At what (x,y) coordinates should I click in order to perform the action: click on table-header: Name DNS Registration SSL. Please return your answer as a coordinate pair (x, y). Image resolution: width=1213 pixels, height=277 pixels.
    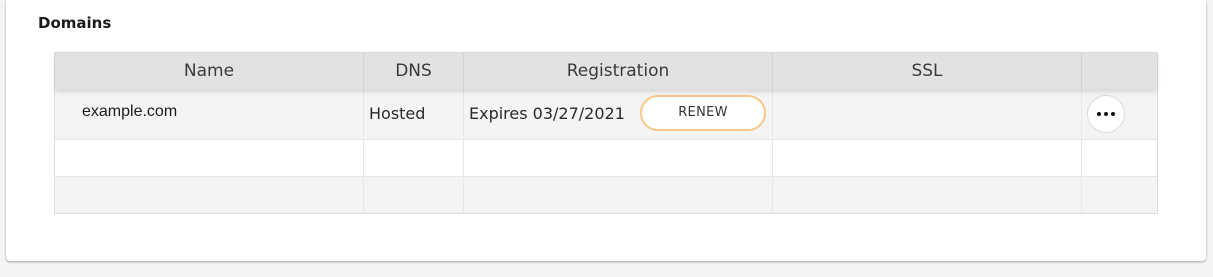
    Looking at the image, I should click on (606, 71).